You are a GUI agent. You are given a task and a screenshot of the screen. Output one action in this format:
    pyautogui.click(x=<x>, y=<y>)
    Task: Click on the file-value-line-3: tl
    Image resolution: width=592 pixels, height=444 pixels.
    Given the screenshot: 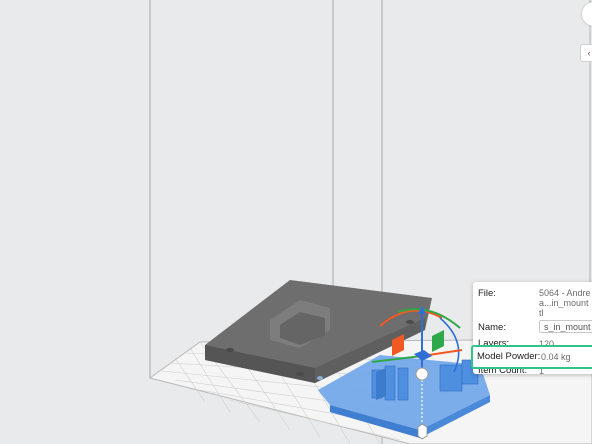 What is the action you would take?
    pyautogui.click(x=541, y=313)
    